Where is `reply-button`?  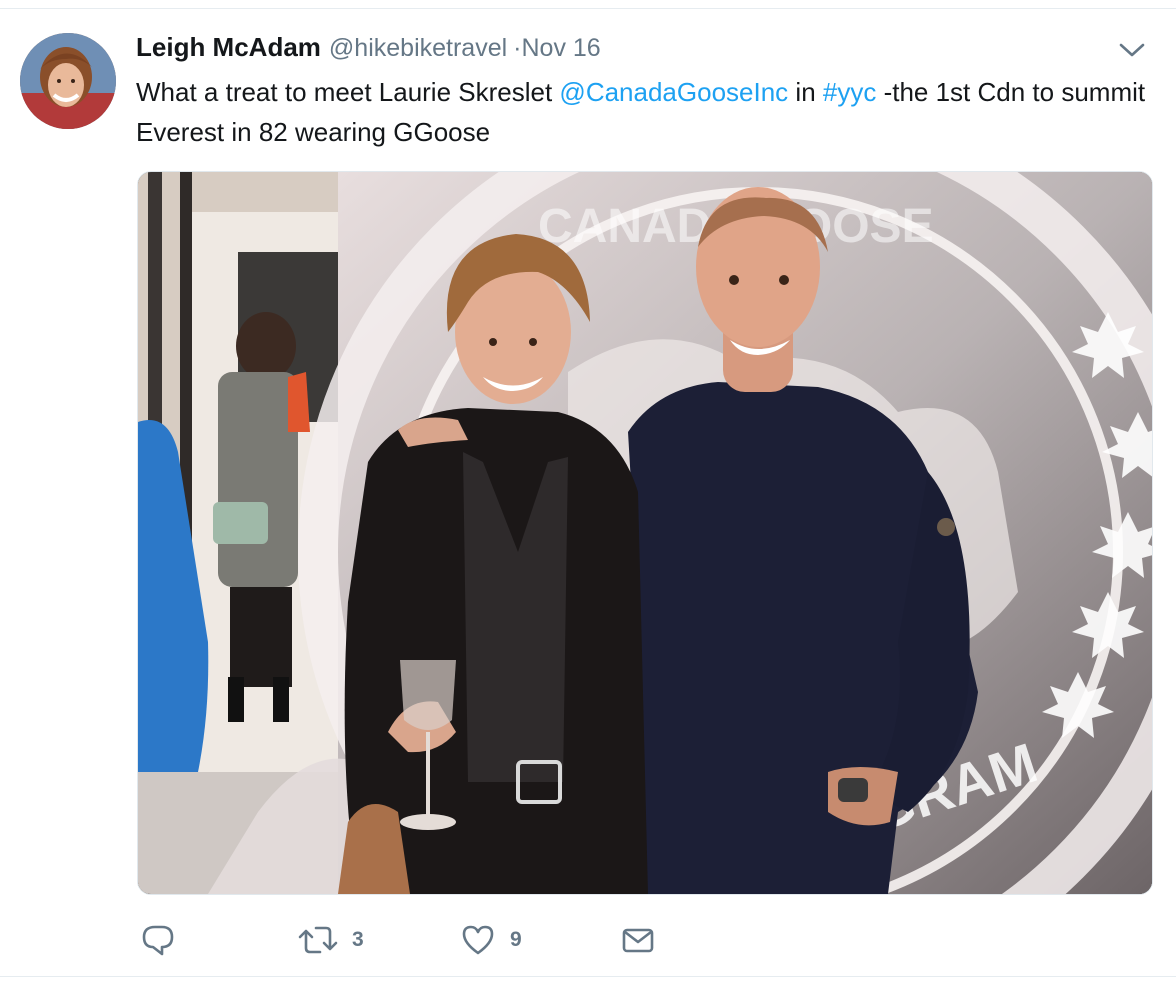 reply-button is located at coordinates (165, 940).